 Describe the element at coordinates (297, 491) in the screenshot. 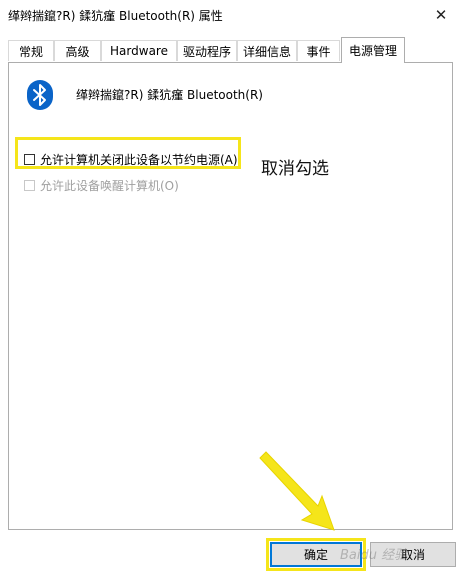

I see `arrow-annotation-icon` at that location.